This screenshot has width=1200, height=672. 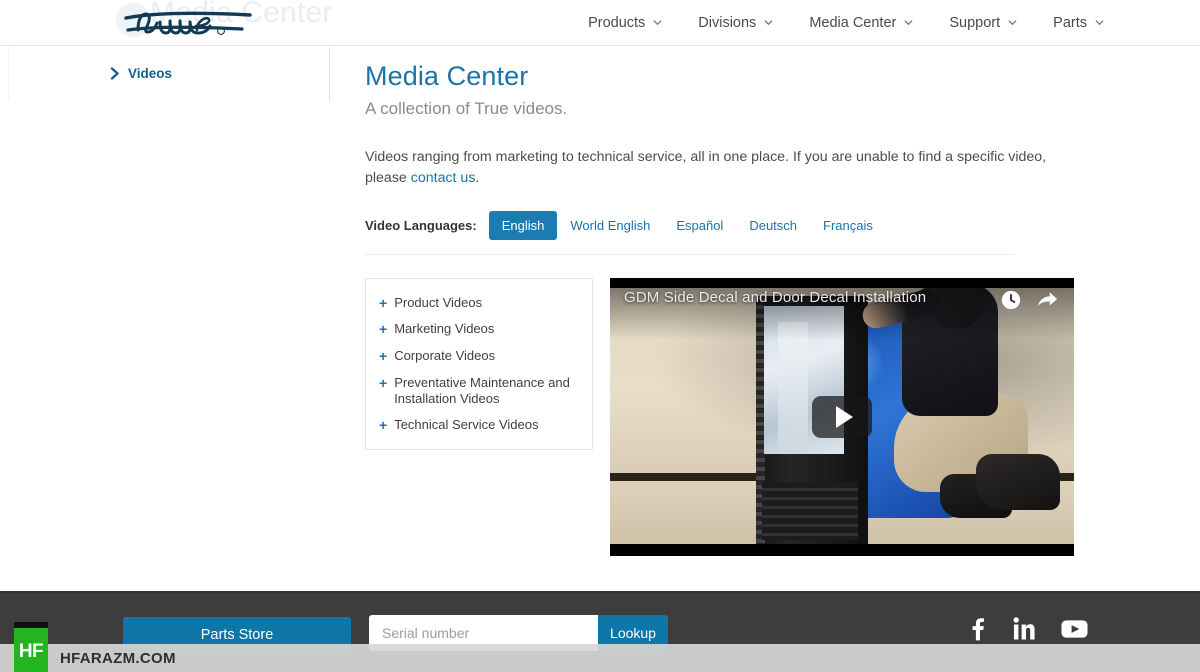 I want to click on nav-label: Divisions, so click(x=727, y=23).